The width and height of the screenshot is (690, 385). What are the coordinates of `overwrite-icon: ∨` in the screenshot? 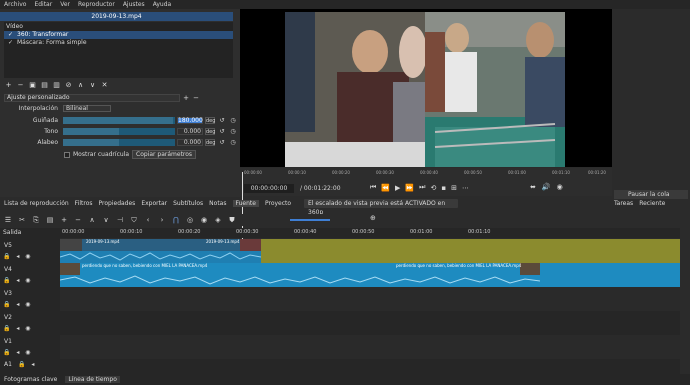 It's located at (106, 220).